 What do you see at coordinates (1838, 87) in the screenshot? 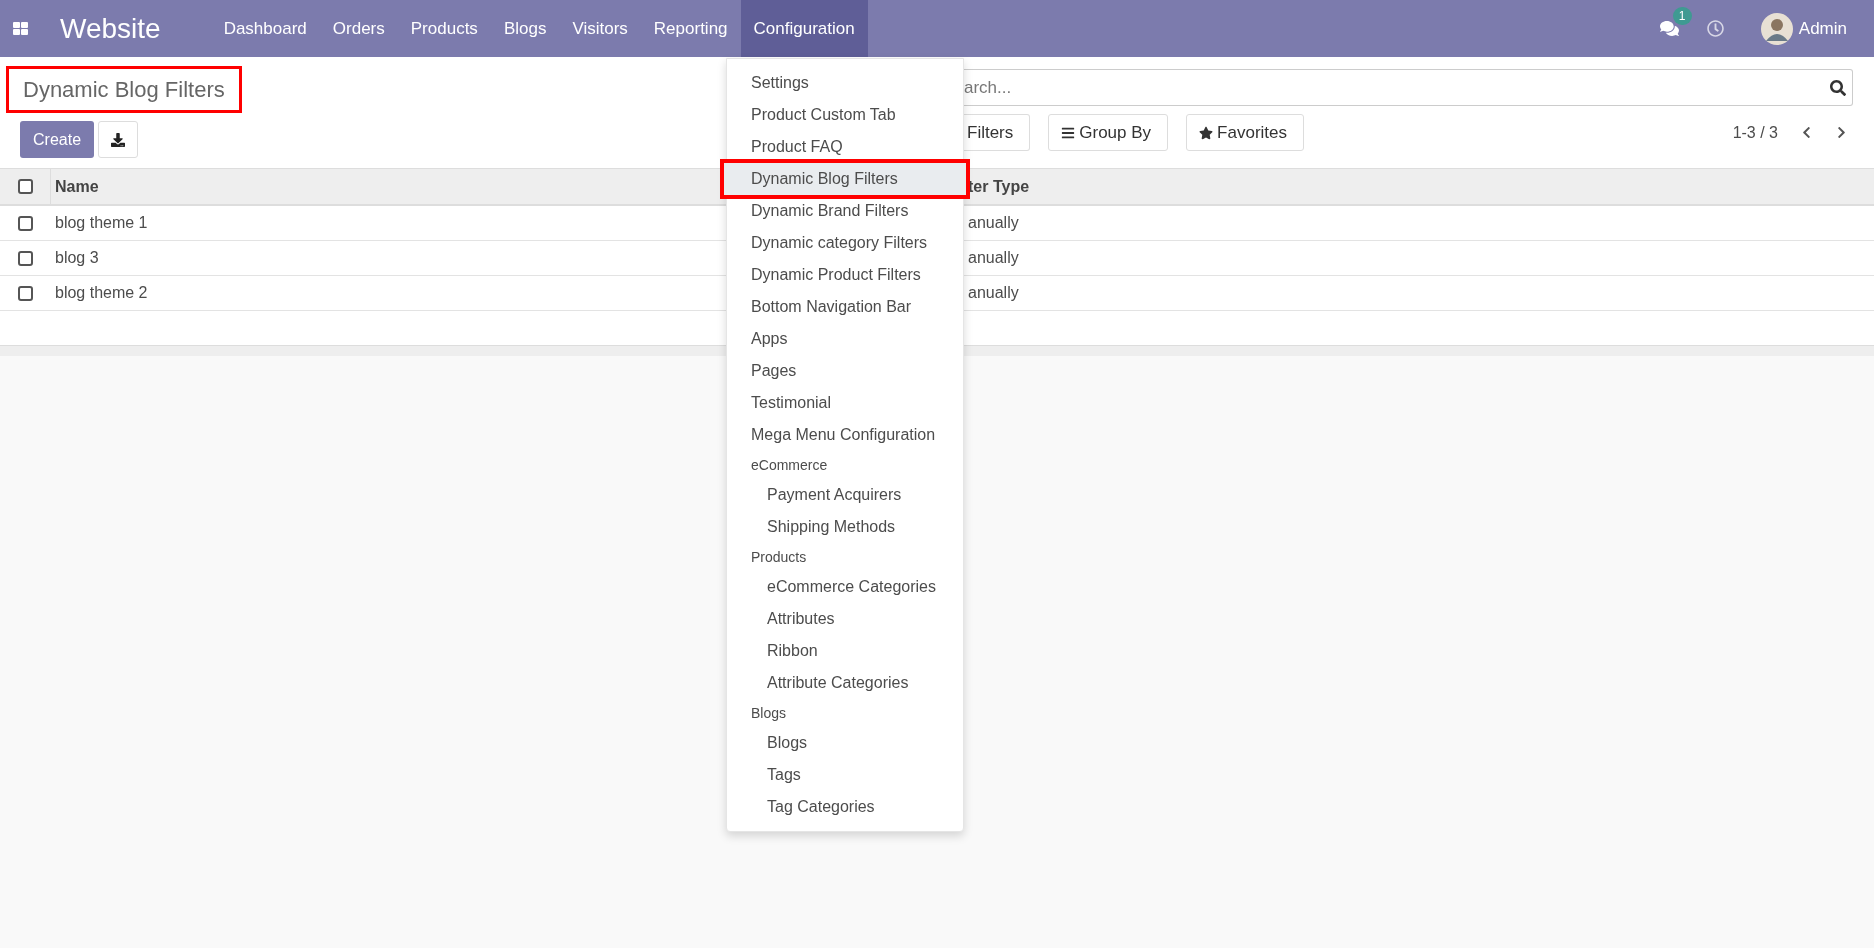
I see `search-icon` at bounding box center [1838, 87].